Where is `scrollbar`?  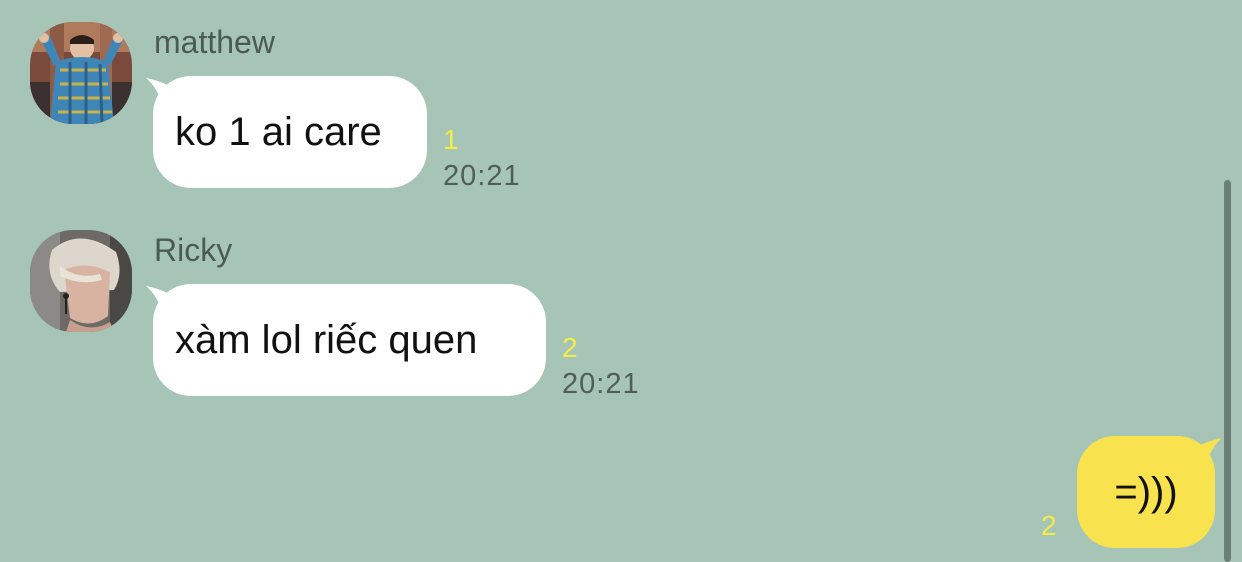 scrollbar is located at coordinates (1227, 371).